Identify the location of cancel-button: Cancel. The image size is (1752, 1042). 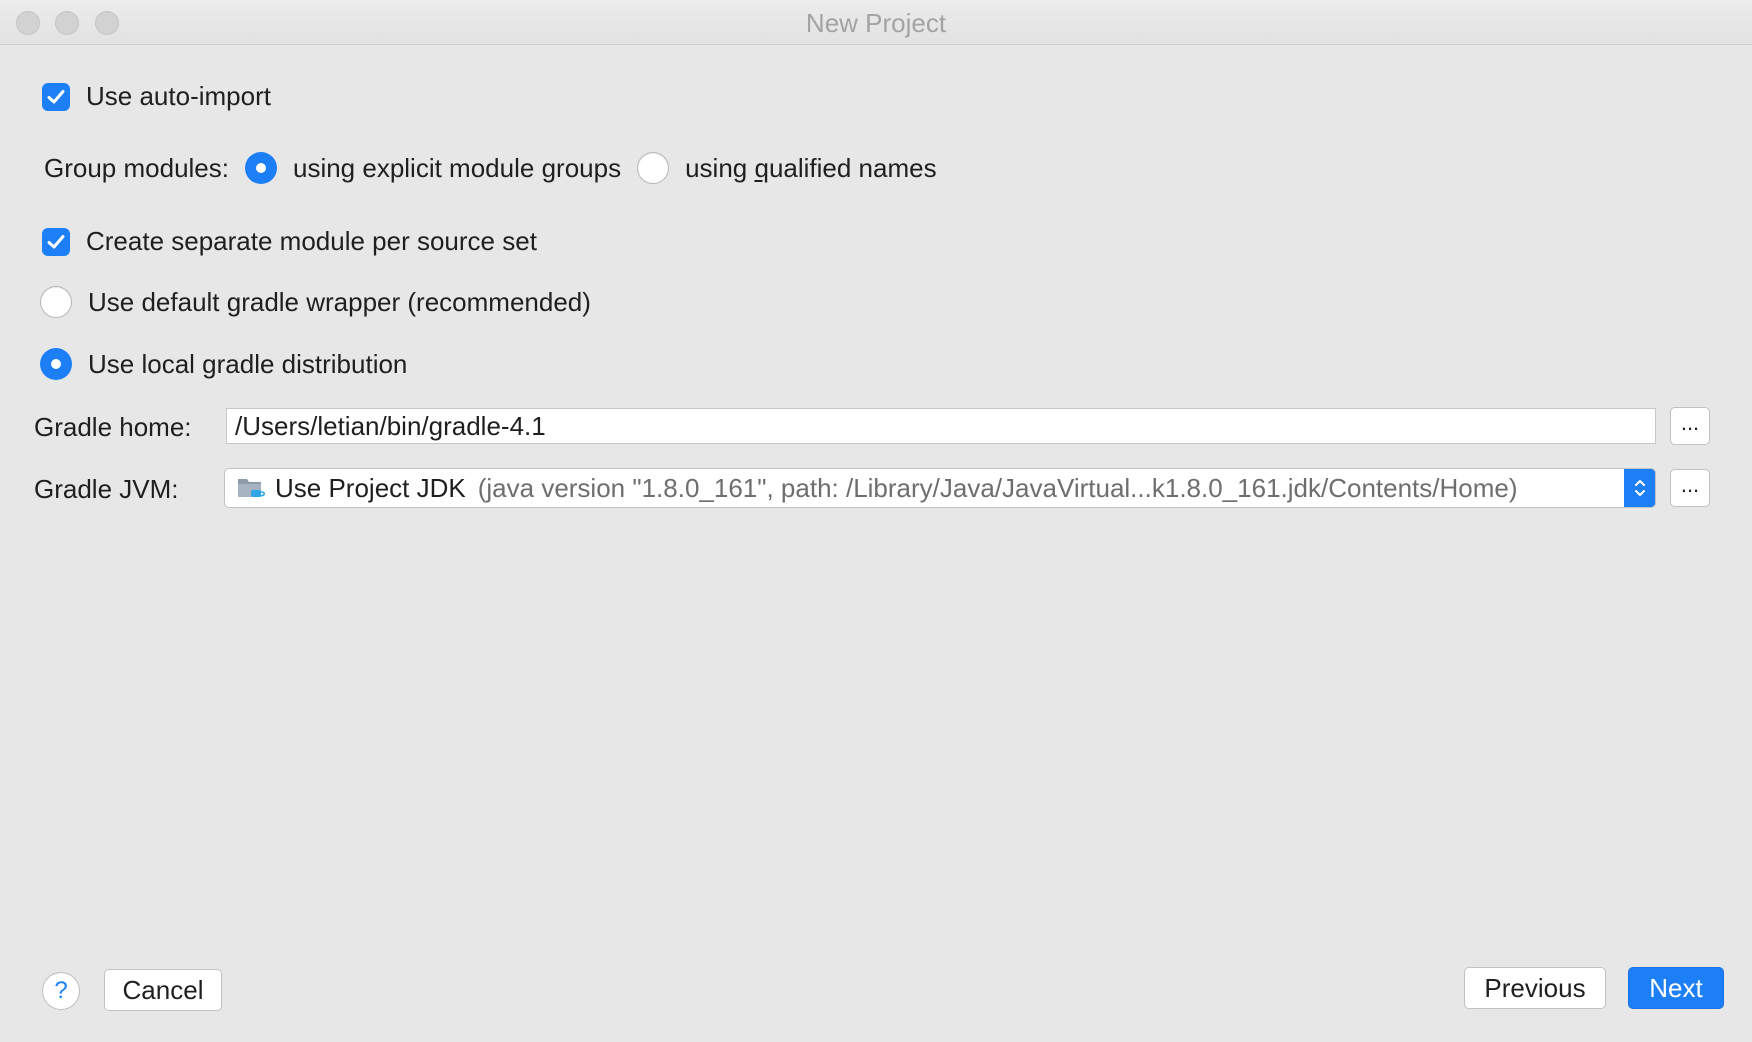
(163, 990).